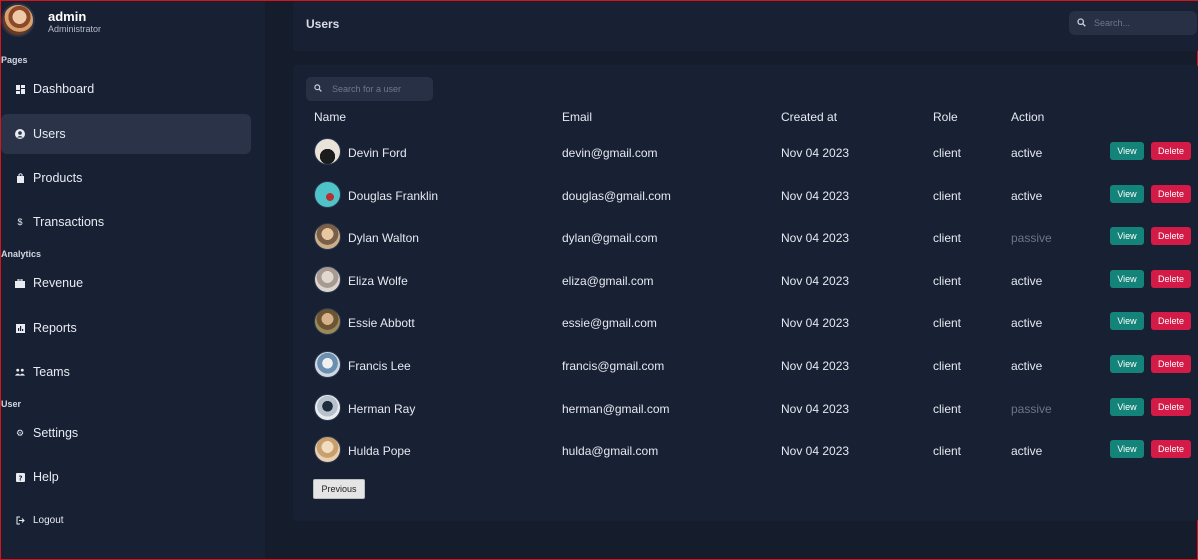 The height and width of the screenshot is (560, 1198). Describe the element at coordinates (20, 134) in the screenshot. I see `user-icon` at that location.